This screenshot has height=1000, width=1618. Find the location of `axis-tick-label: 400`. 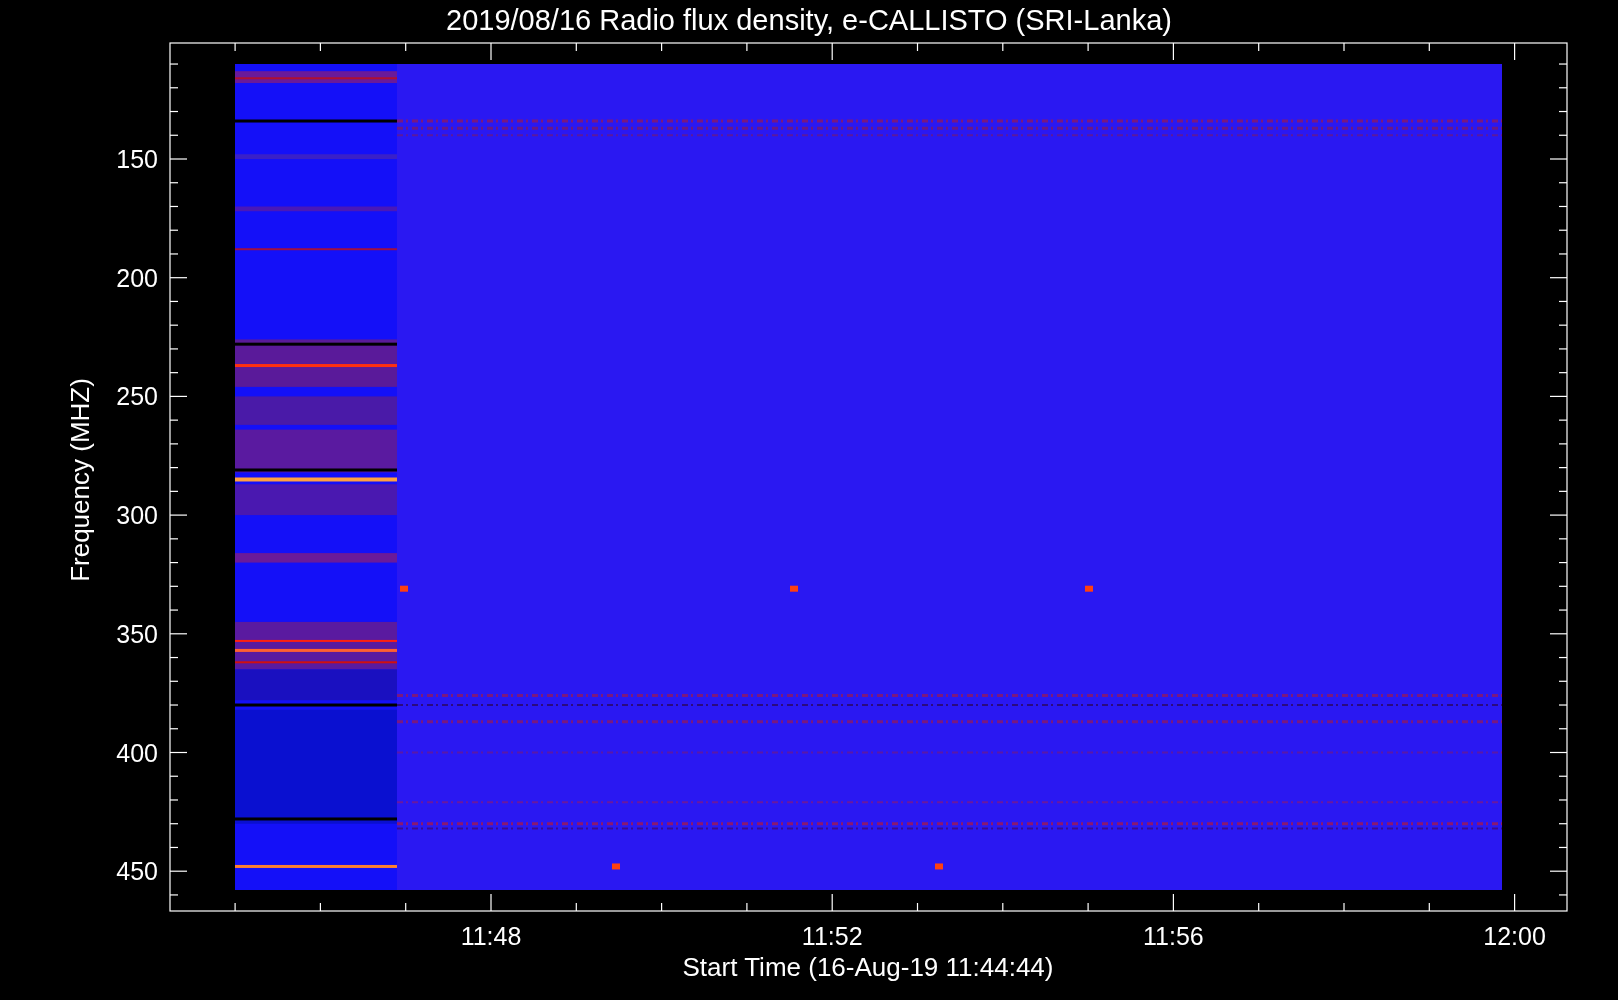

axis-tick-label: 400 is located at coordinates (137, 752).